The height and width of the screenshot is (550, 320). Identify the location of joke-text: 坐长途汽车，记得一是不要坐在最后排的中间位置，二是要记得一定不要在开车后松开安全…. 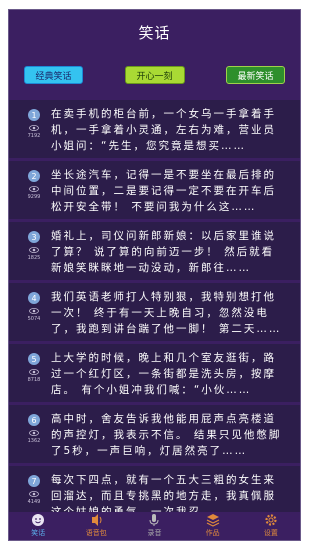
(163, 191).